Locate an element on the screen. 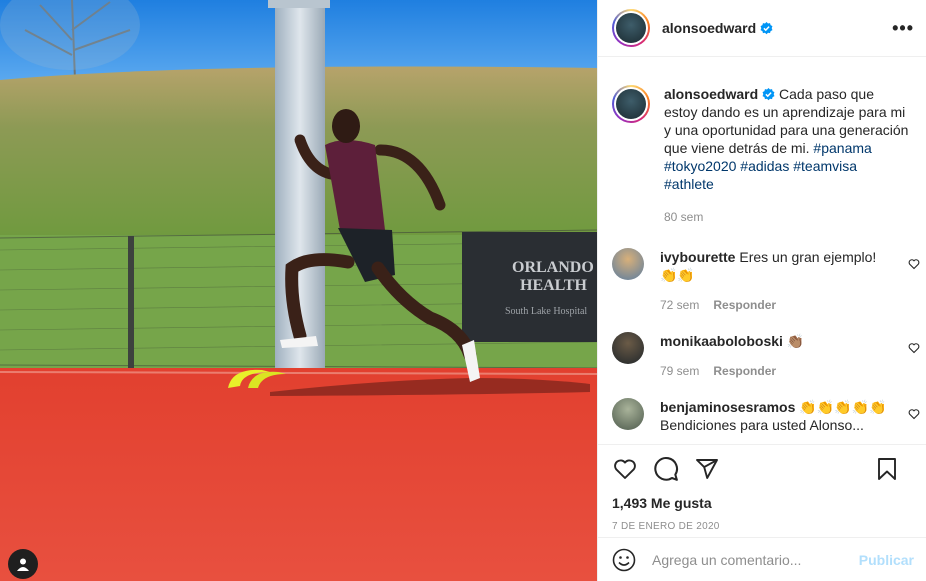 The width and height of the screenshot is (926, 581). author-username: alonsoedward is located at coordinates (709, 28).